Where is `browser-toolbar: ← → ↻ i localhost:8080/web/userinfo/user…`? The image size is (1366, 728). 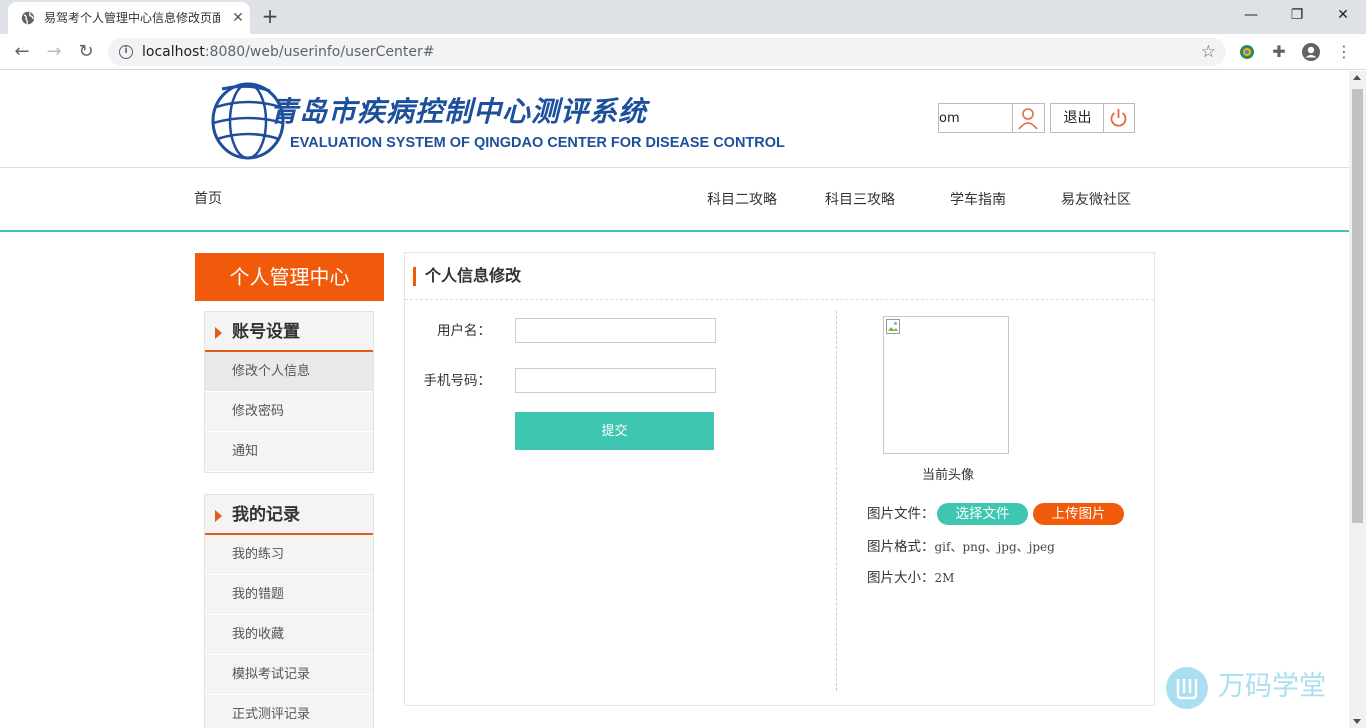 browser-toolbar: ← → ↻ i localhost:8080/web/userinfo/user… is located at coordinates (683, 52).